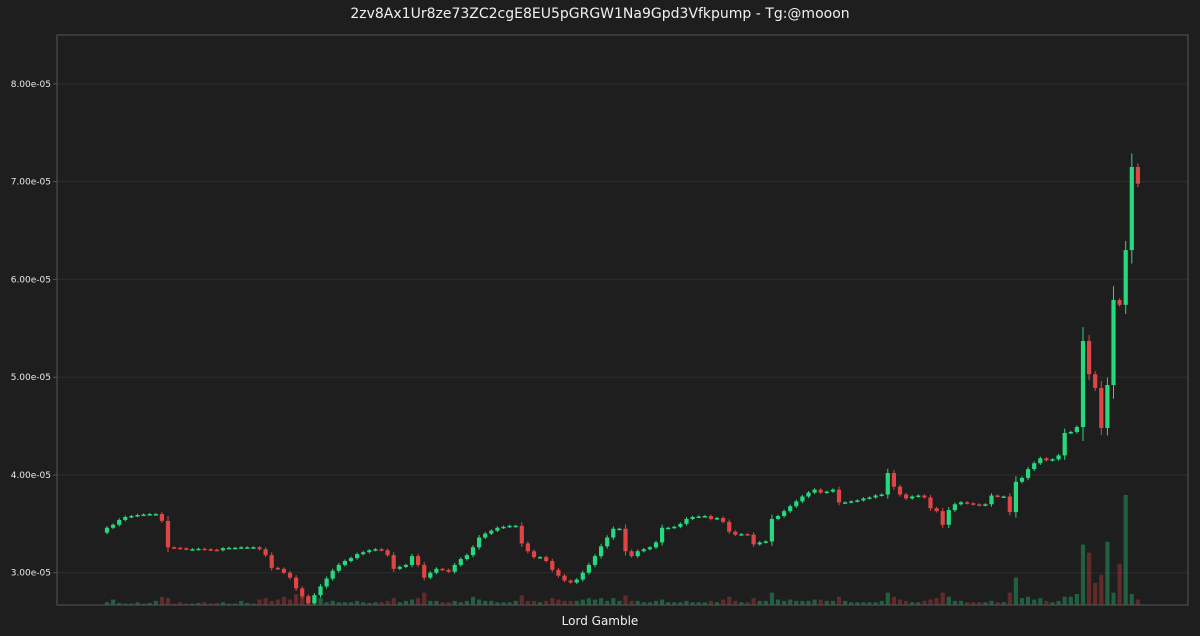  I want to click on y-tick-label: 3.00e-05, so click(31, 574).